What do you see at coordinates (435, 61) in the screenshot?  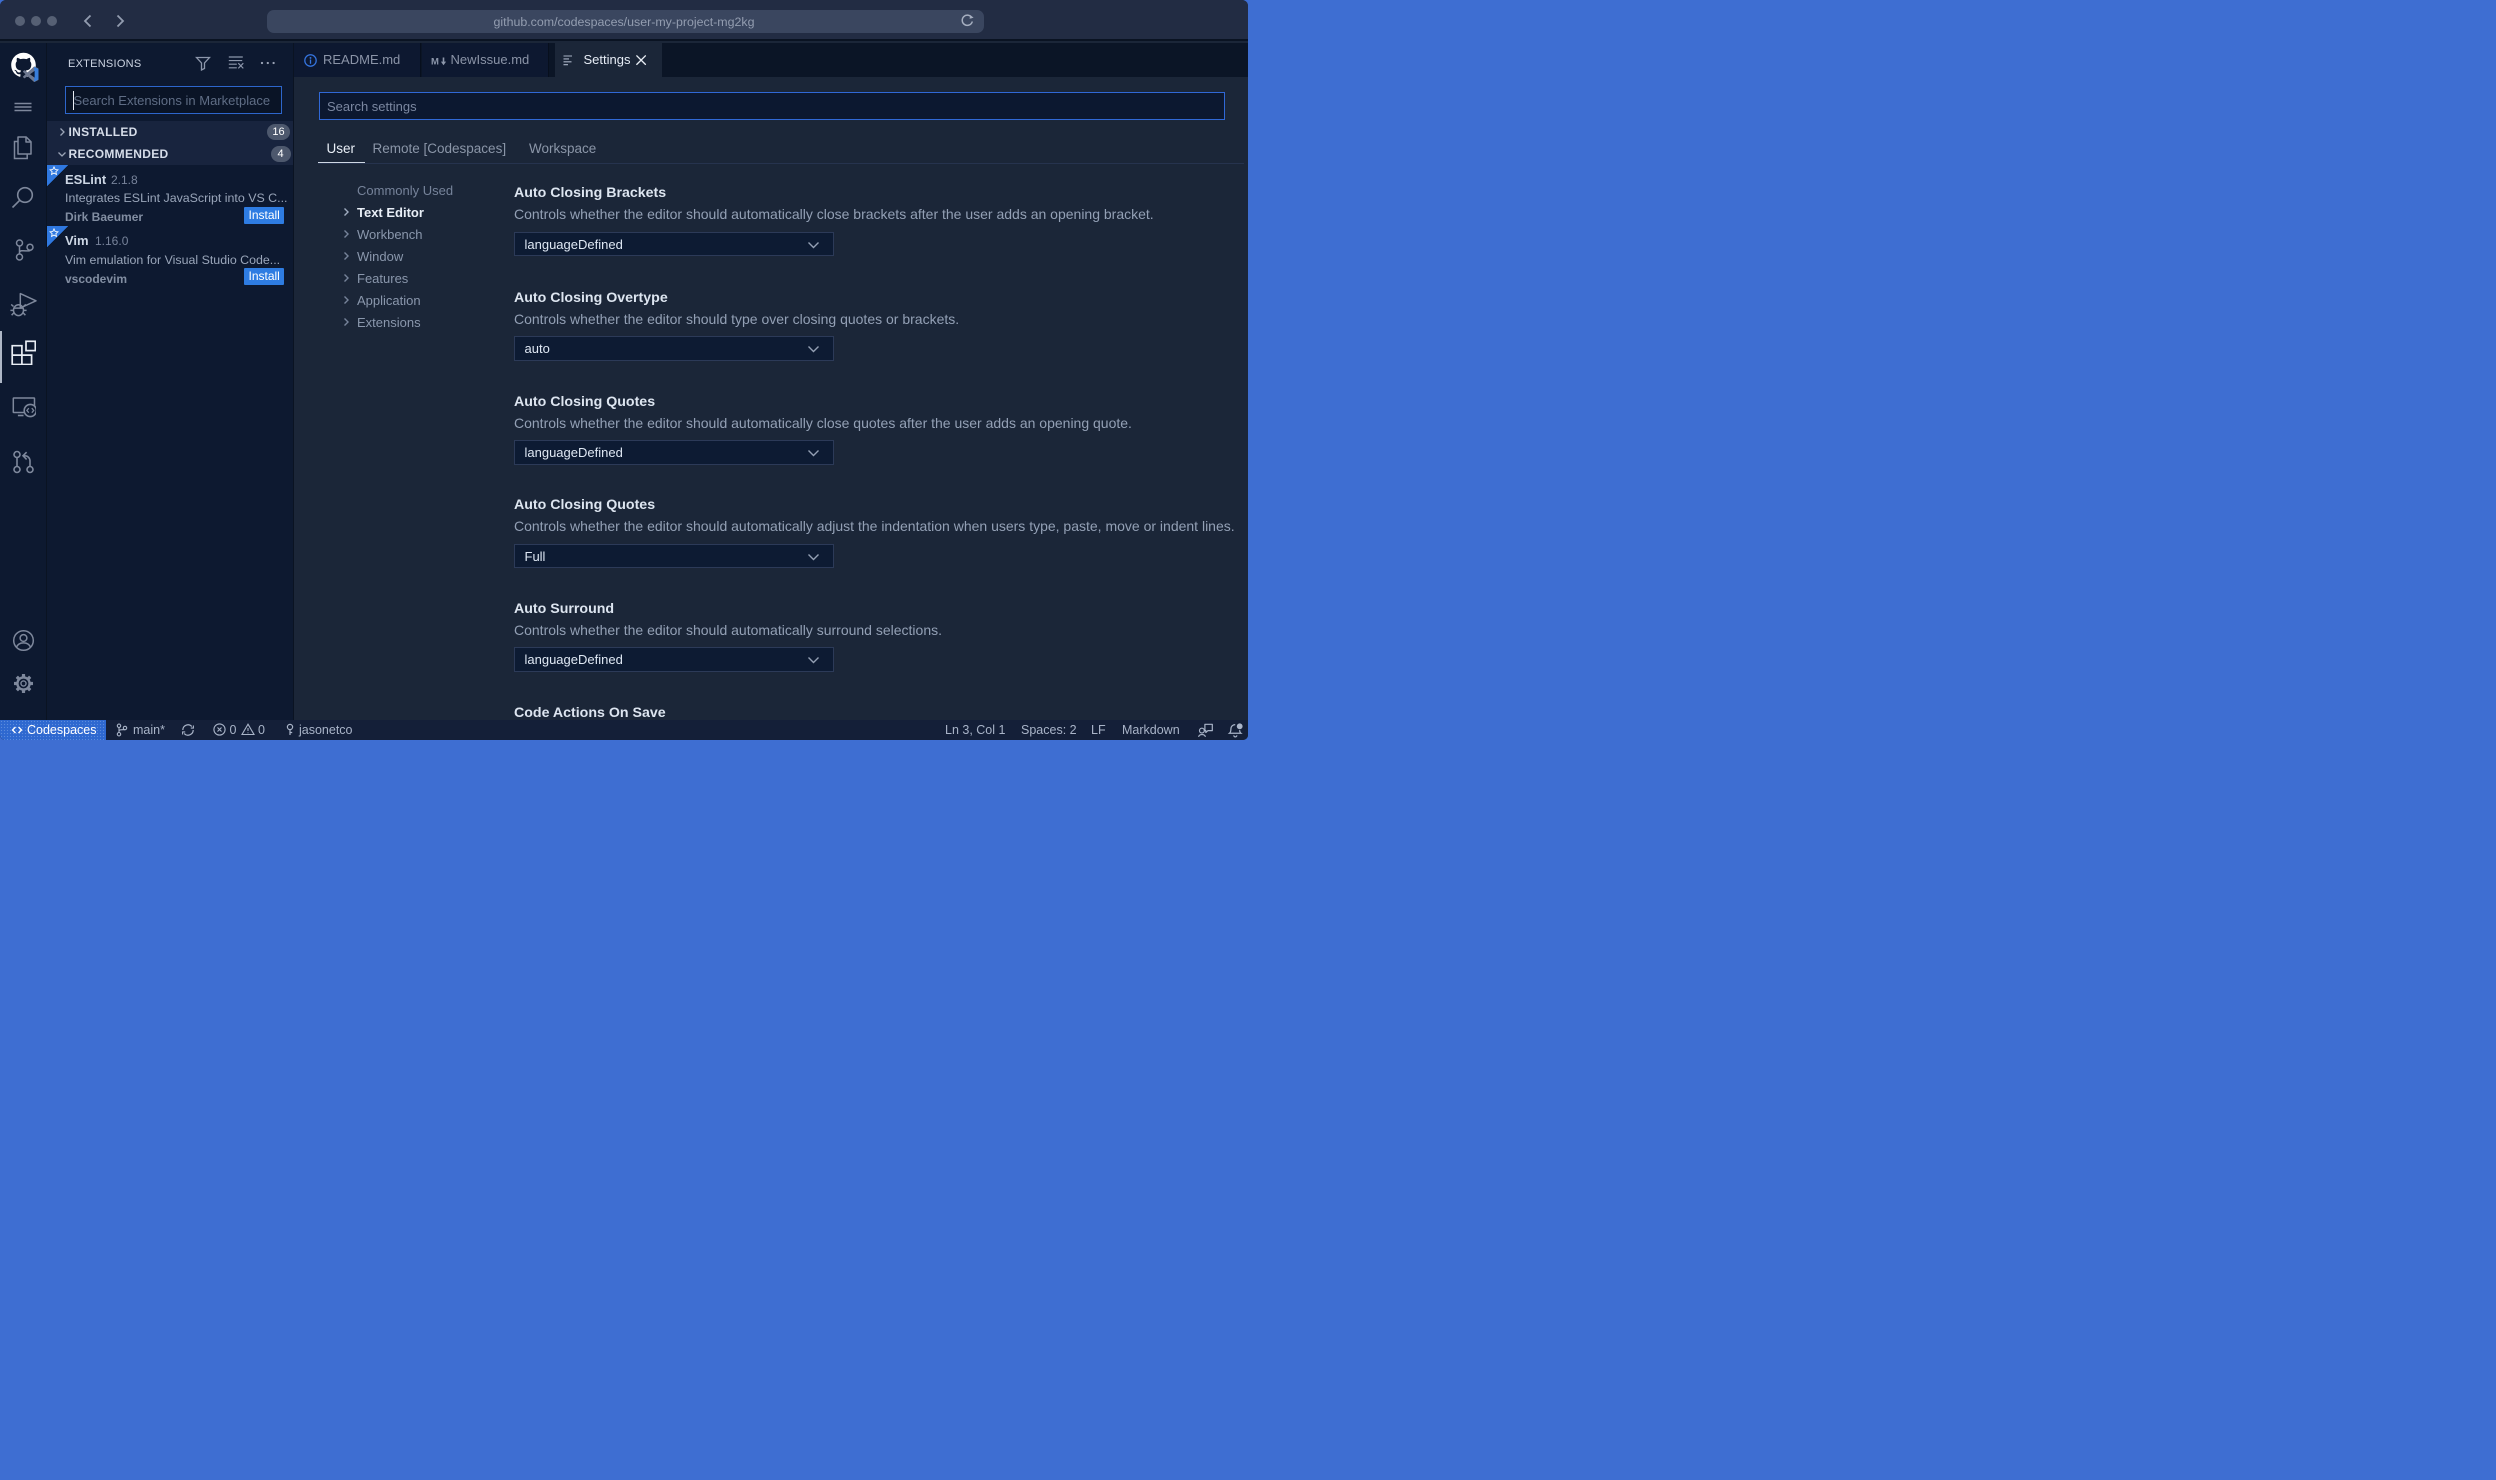 I see `svg-text: M` at bounding box center [435, 61].